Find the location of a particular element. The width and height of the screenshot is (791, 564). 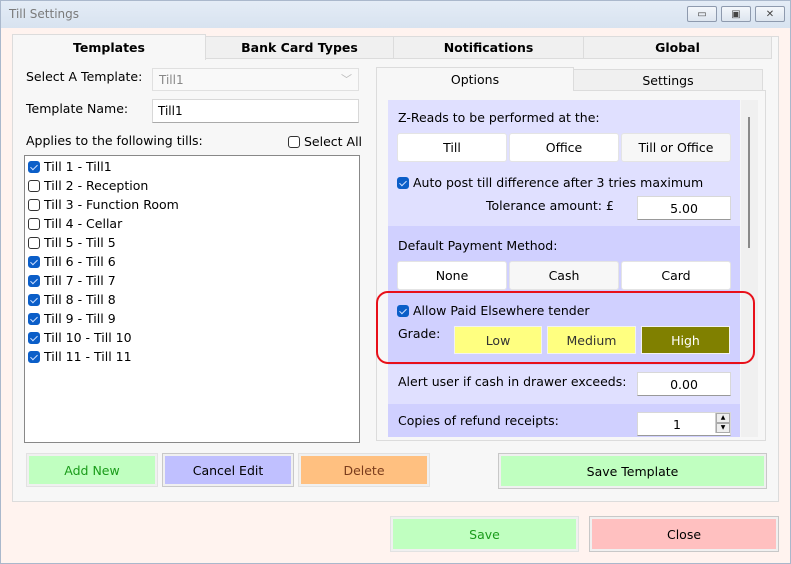

till-list-item: Till 9 - Till 9 is located at coordinates (193, 319).